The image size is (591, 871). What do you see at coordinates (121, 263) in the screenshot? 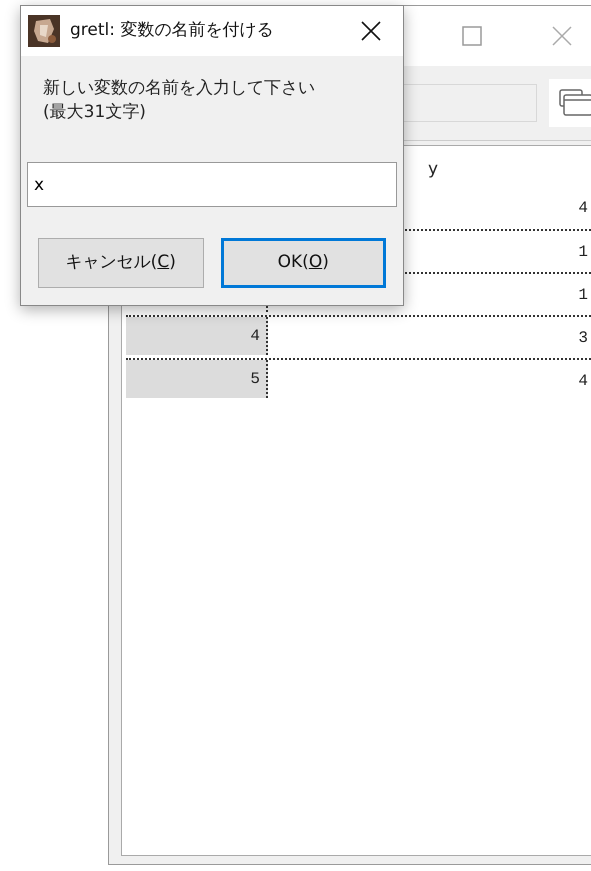
I see `dialog-button: キャンセル(C)` at bounding box center [121, 263].